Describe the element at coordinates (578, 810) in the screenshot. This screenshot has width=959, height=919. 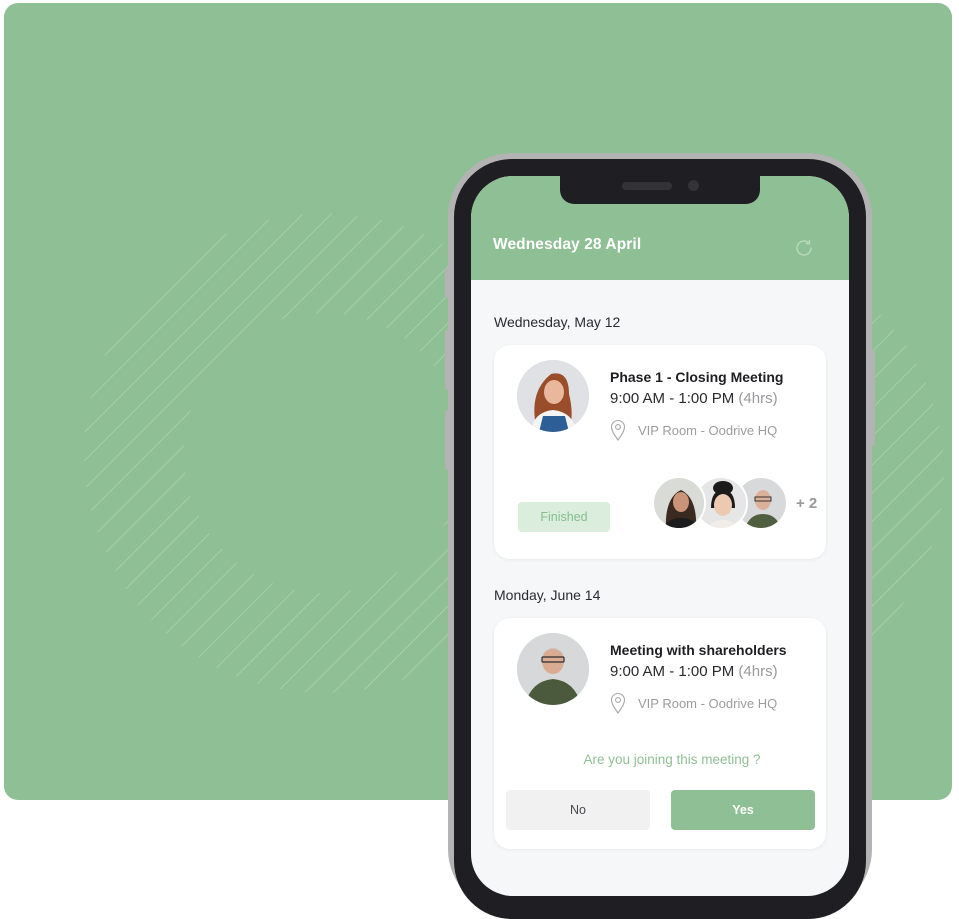
I see `decline-button: No` at that location.